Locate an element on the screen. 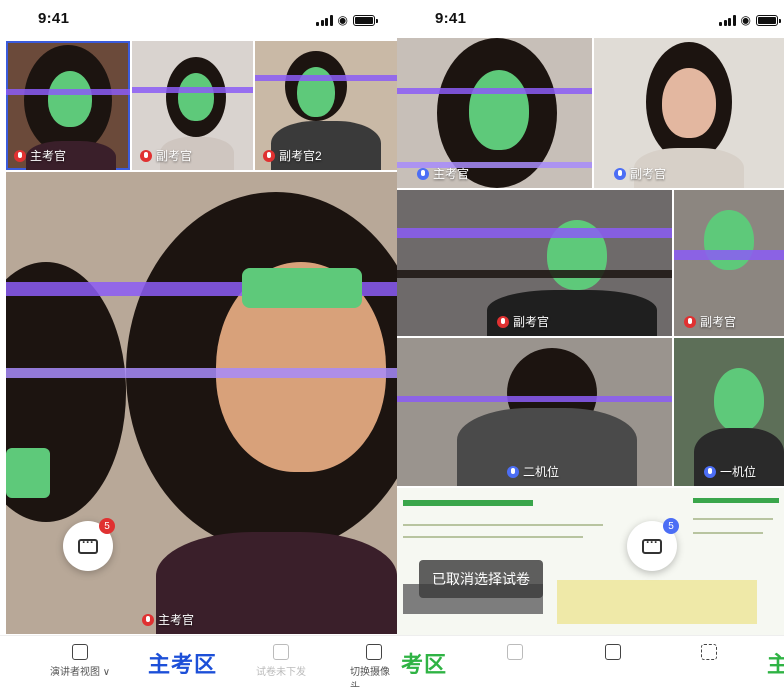 This screenshot has width=784, height=687. paper-button is located at coordinates (515, 652).